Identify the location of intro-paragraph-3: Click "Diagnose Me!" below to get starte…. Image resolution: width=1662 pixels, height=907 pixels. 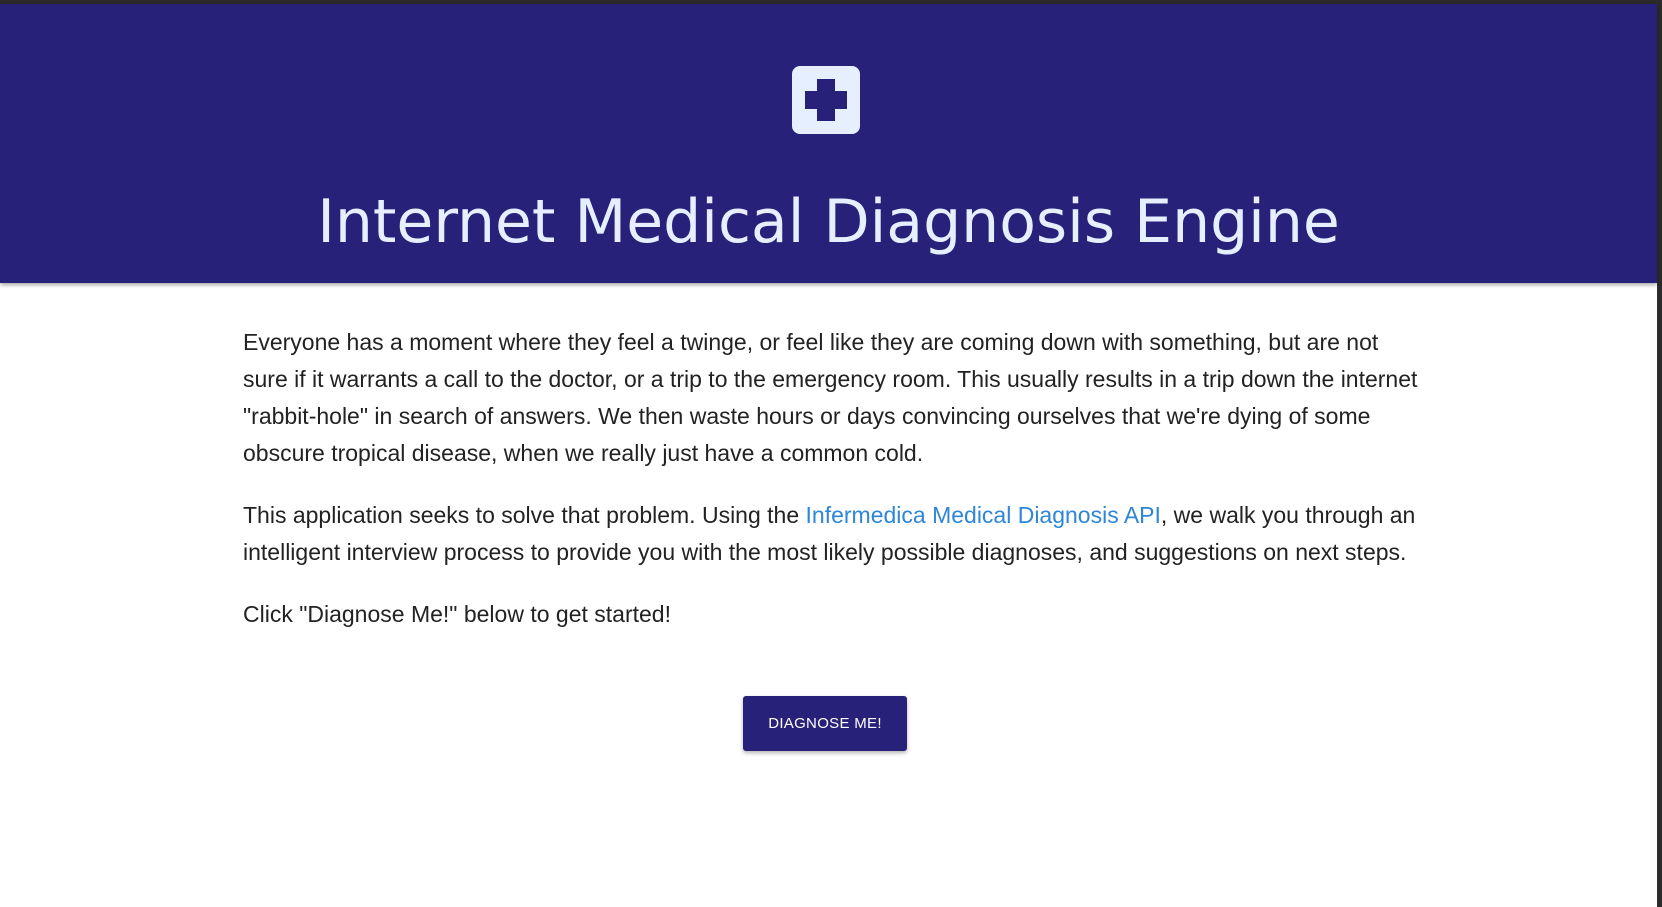
(457, 614).